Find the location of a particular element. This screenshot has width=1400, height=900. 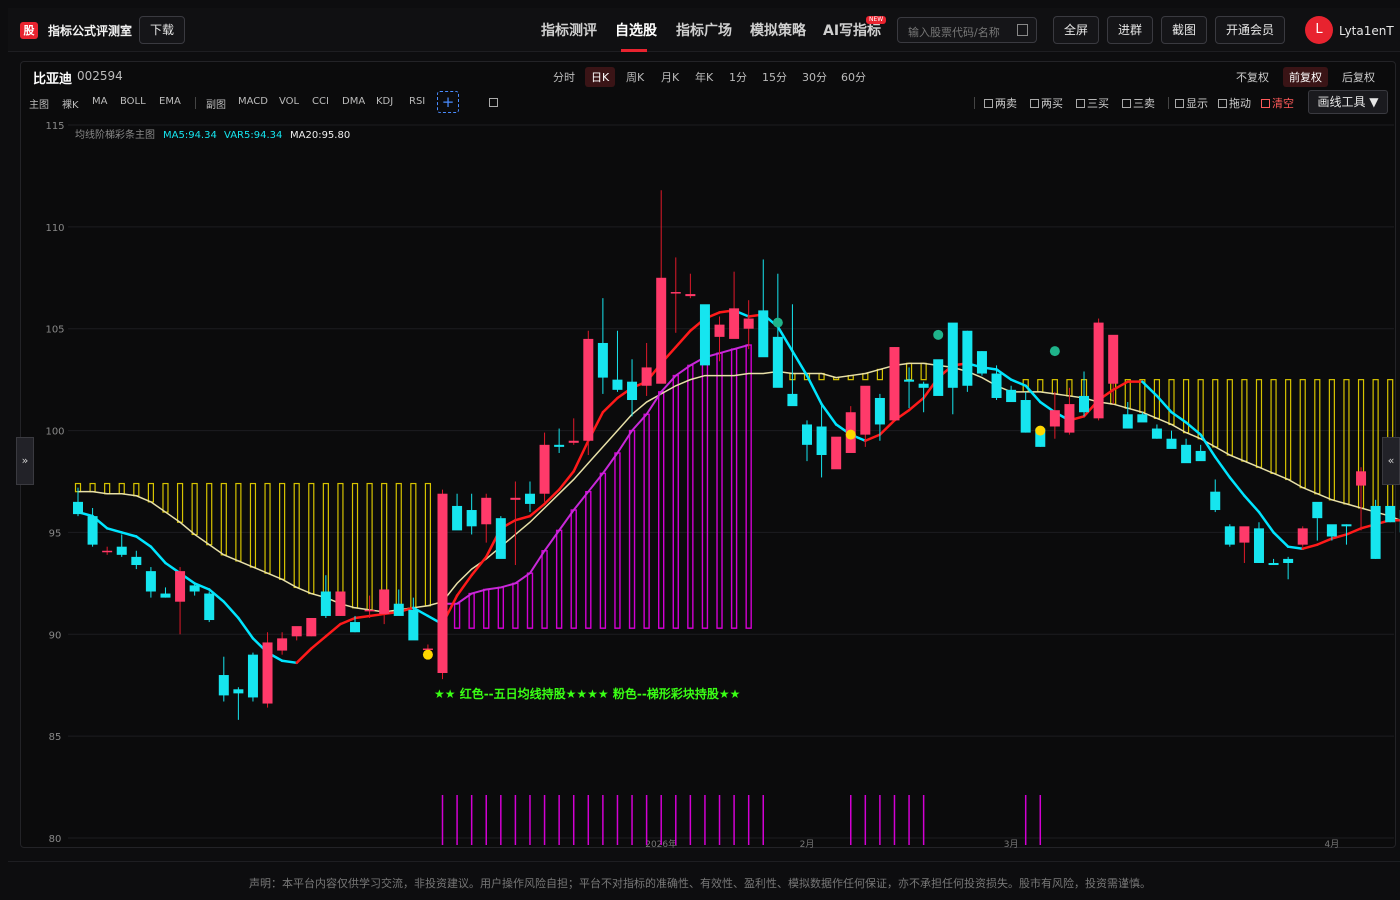

y-tick-label: 105 is located at coordinates (54, 330).